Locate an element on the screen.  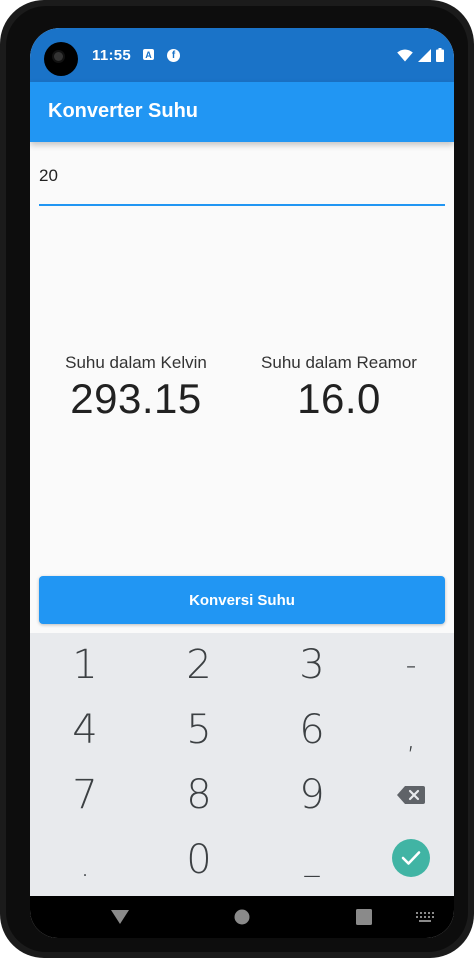
home-circle-icon is located at coordinates (242, 917).